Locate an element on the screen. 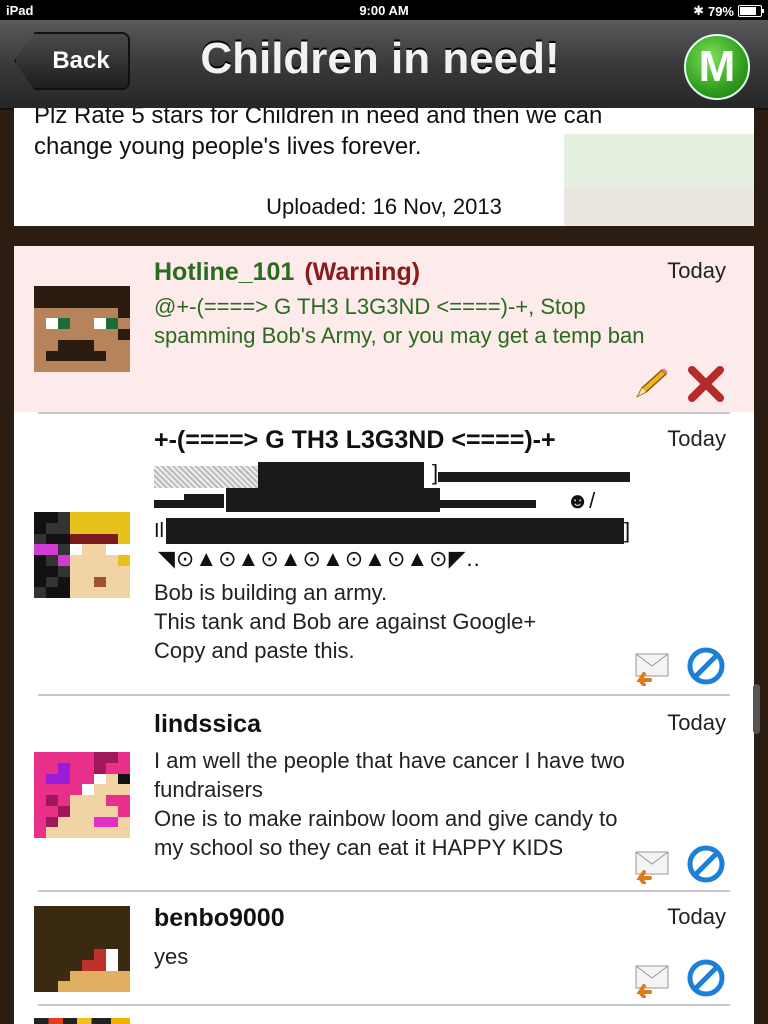  tank-left-edge: Il is located at coordinates (159, 531).